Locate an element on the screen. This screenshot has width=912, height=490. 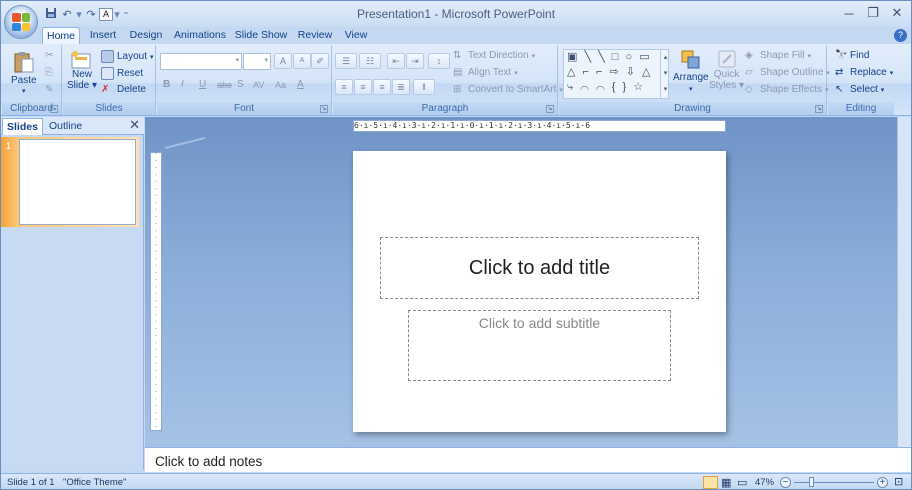
font-group-label: Font is located at coordinates (244, 108).